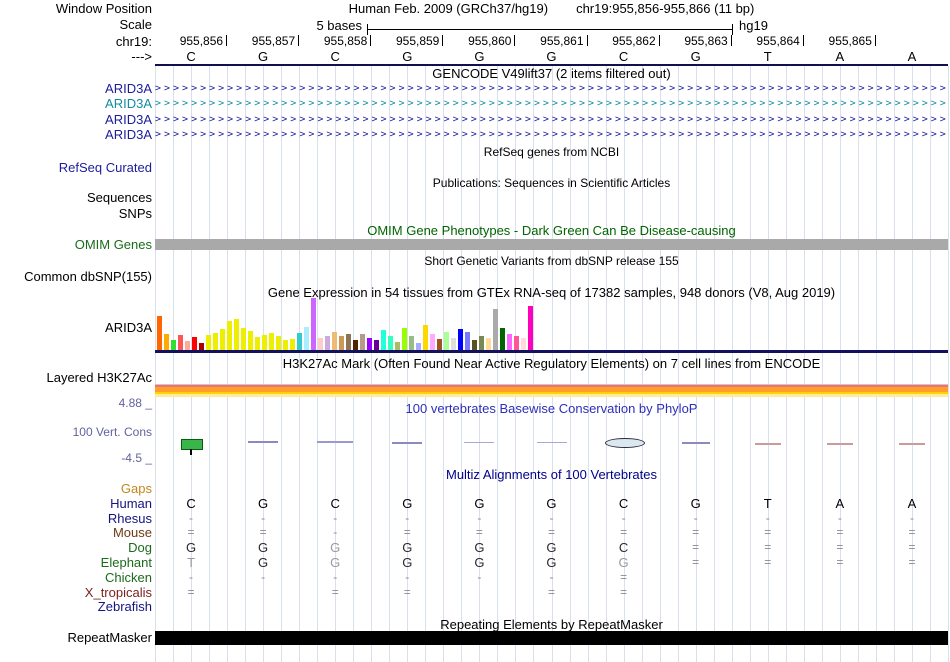 This screenshot has width=950, height=662. Describe the element at coordinates (551, 244) in the screenshot. I see `omim-dense-bar` at that location.